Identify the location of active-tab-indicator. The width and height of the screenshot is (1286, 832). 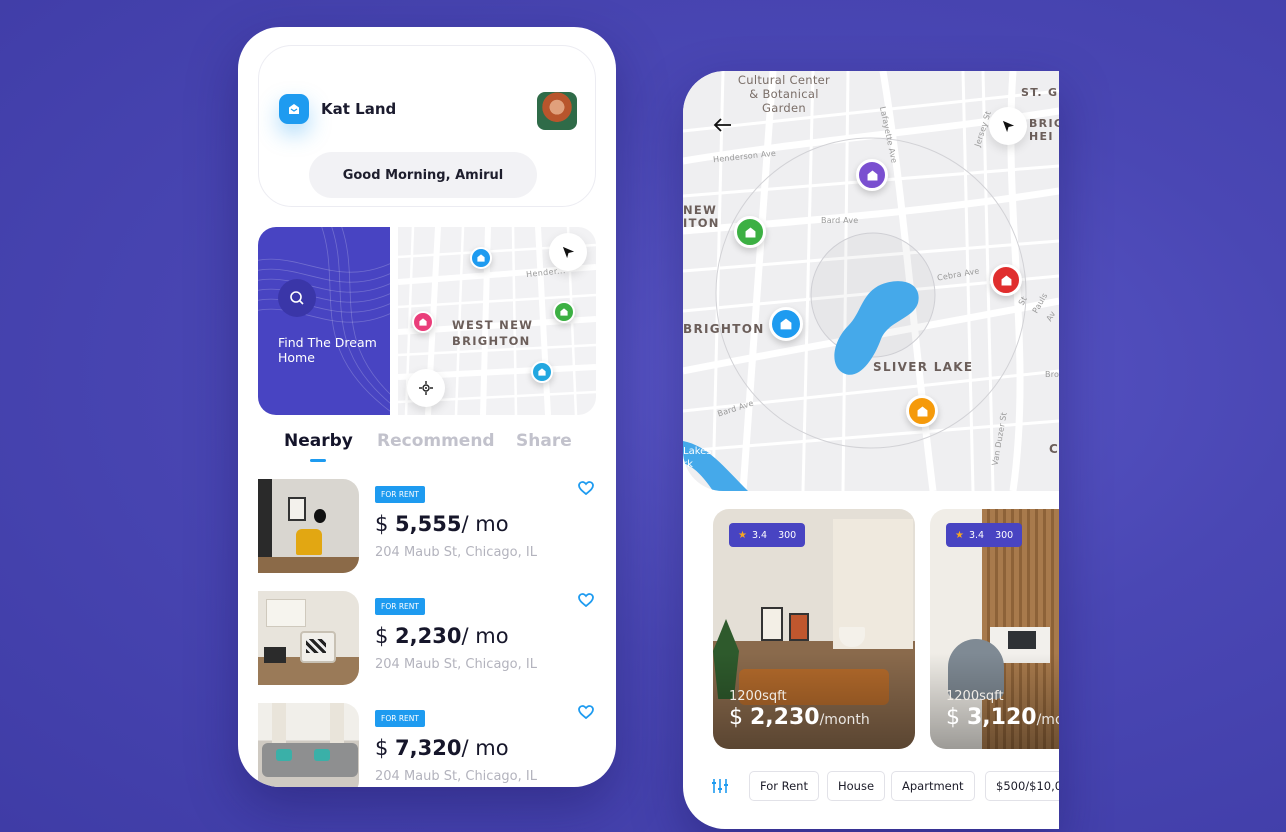
(318, 460).